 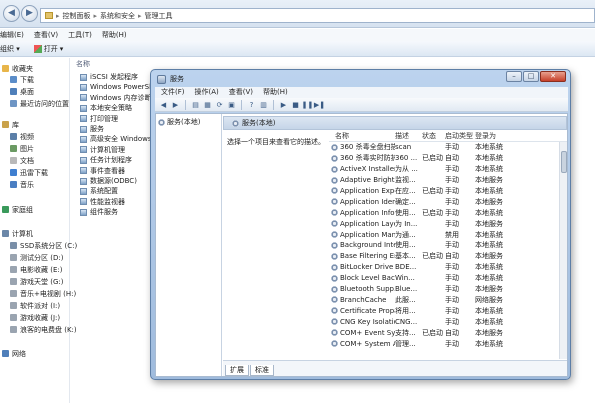 I want to click on nav-item: 桌面, so click(x=22, y=91).